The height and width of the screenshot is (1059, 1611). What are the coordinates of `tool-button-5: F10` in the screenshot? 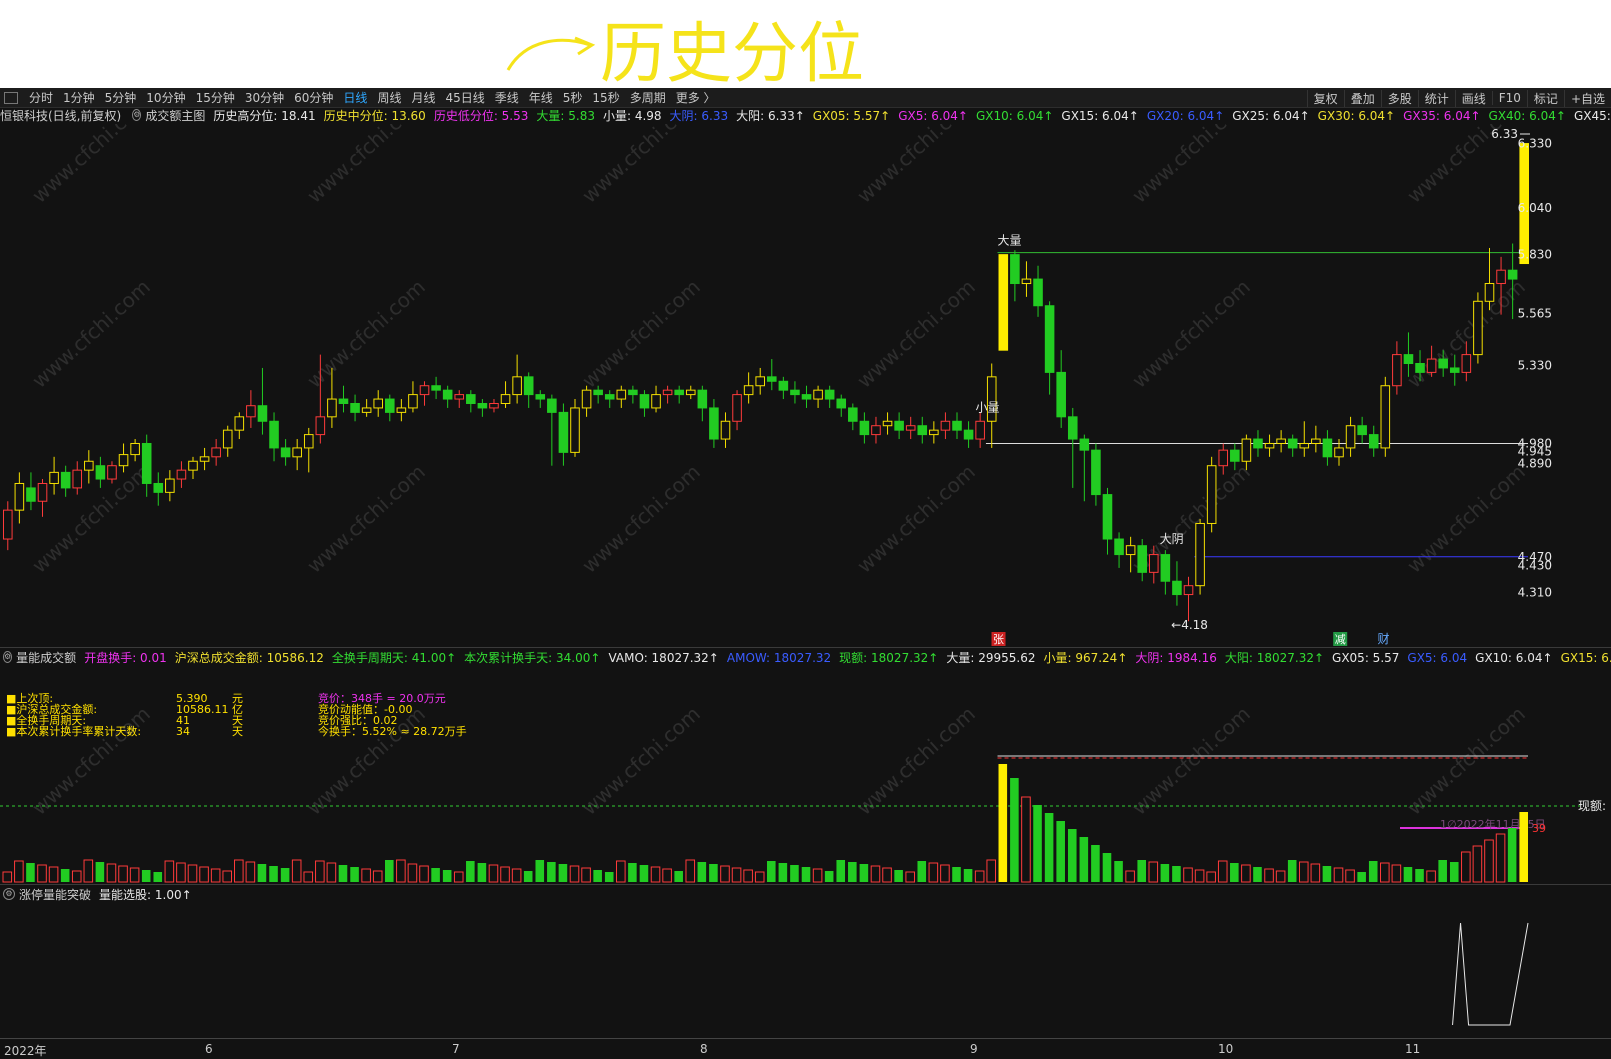 It's located at (1509, 98).